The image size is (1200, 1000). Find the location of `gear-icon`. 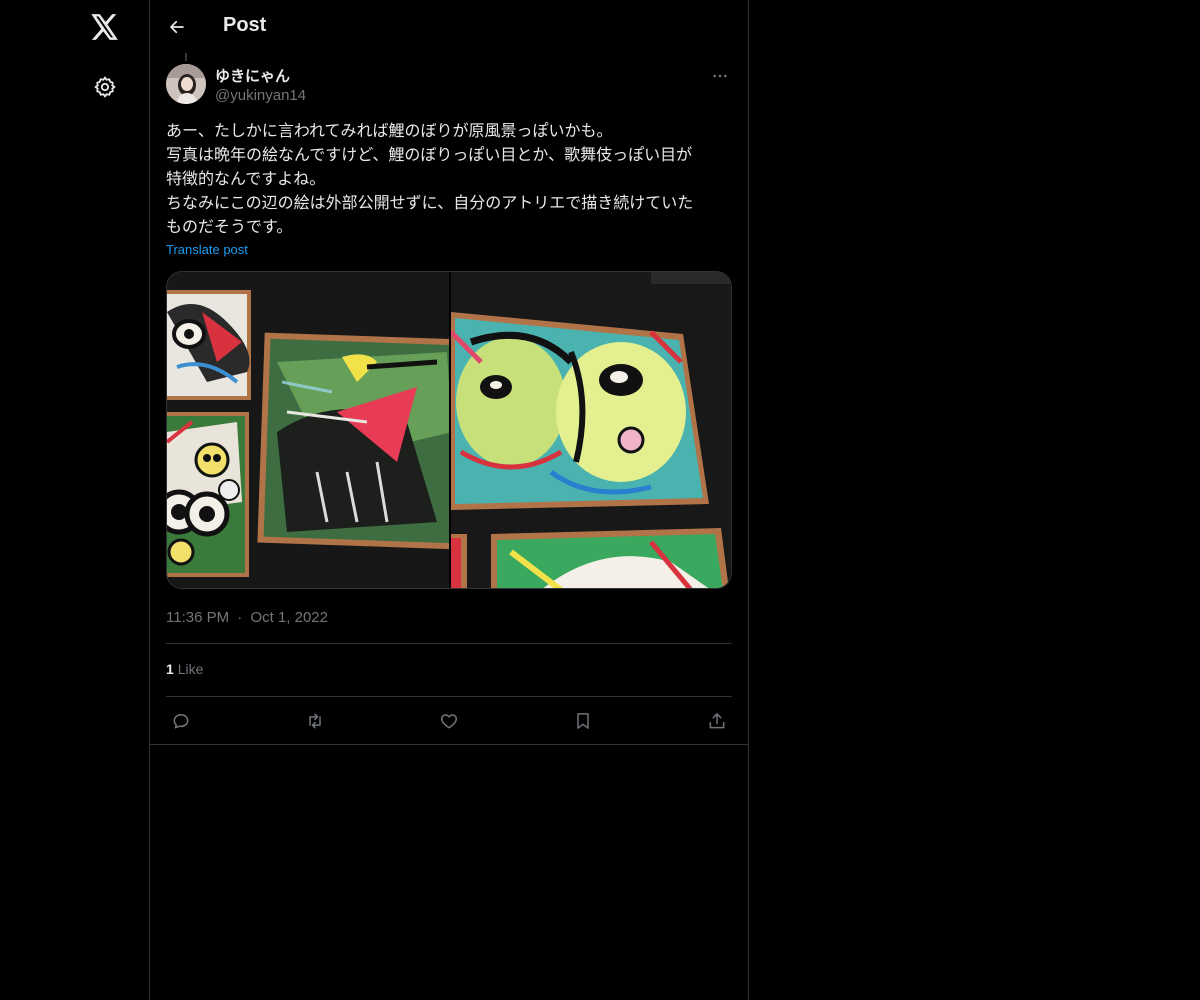

gear-icon is located at coordinates (105, 87).